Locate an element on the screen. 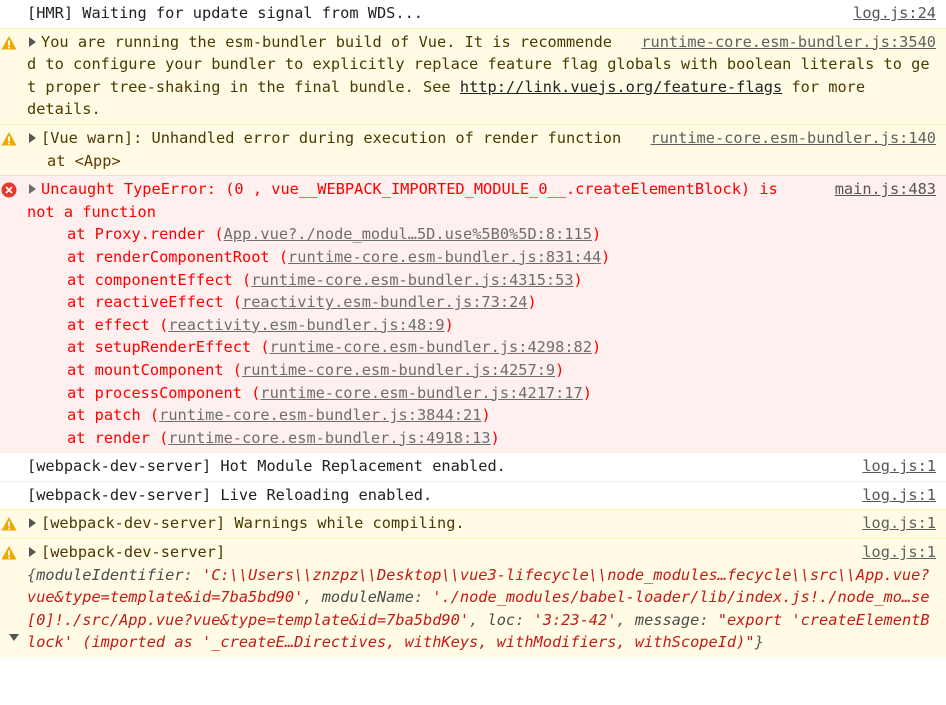 Image resolution: width=946 pixels, height=705 pixels. source-link: runtime-core.esm-bundler.js:3540 is located at coordinates (788, 42).